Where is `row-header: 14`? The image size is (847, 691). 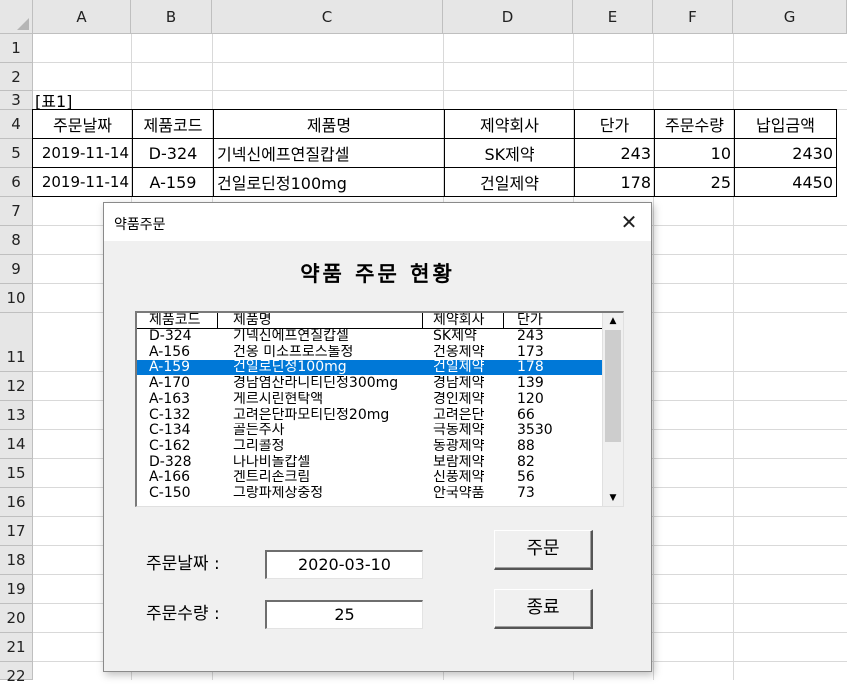 row-header: 14 is located at coordinates (16, 444).